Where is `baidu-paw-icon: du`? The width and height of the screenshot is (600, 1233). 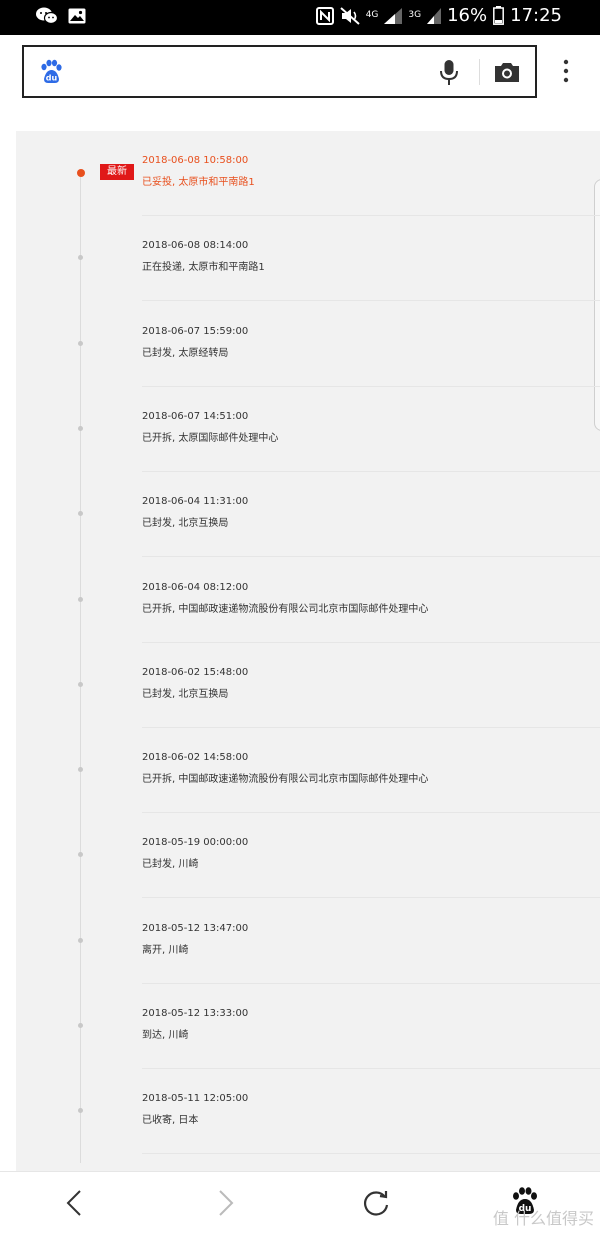 baidu-paw-icon: du is located at coordinates (51, 72).